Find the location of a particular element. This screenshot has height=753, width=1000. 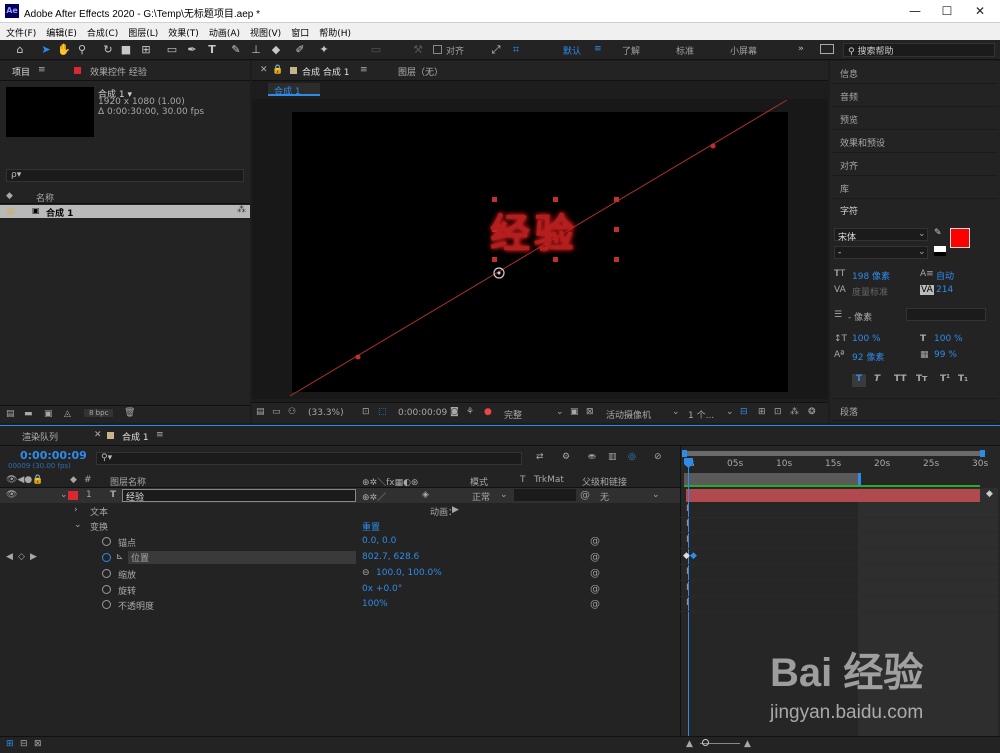

frame-blending-icon: ▥ is located at coordinates (612, 457).